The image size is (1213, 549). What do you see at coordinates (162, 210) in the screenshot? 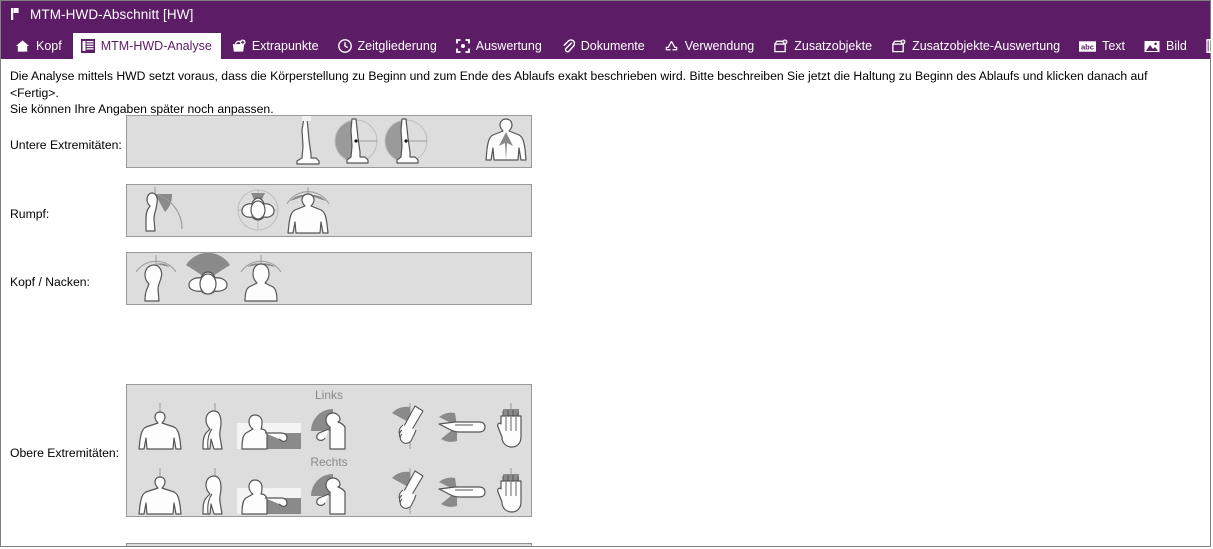
I see `option-trunk-bend-side` at bounding box center [162, 210].